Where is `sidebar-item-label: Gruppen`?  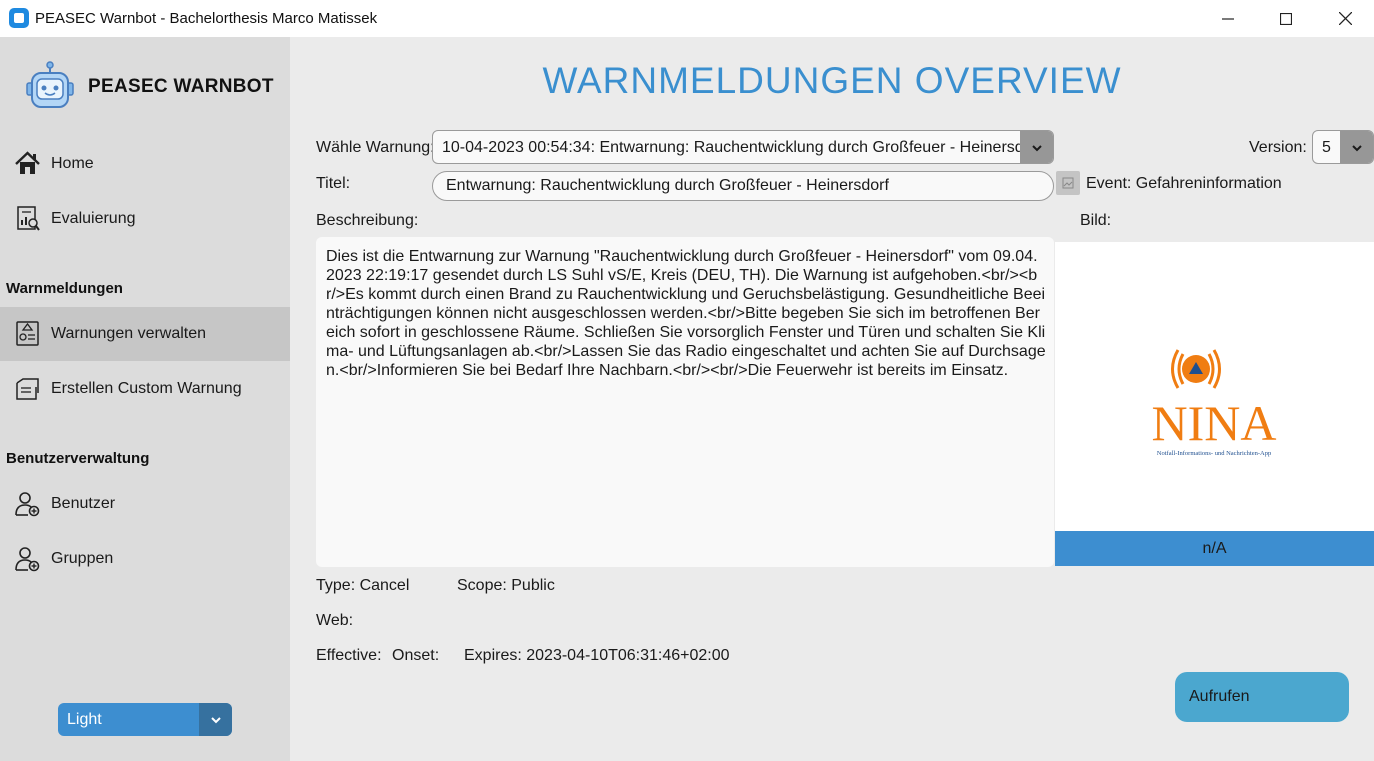
sidebar-item-label: Gruppen is located at coordinates (82, 558).